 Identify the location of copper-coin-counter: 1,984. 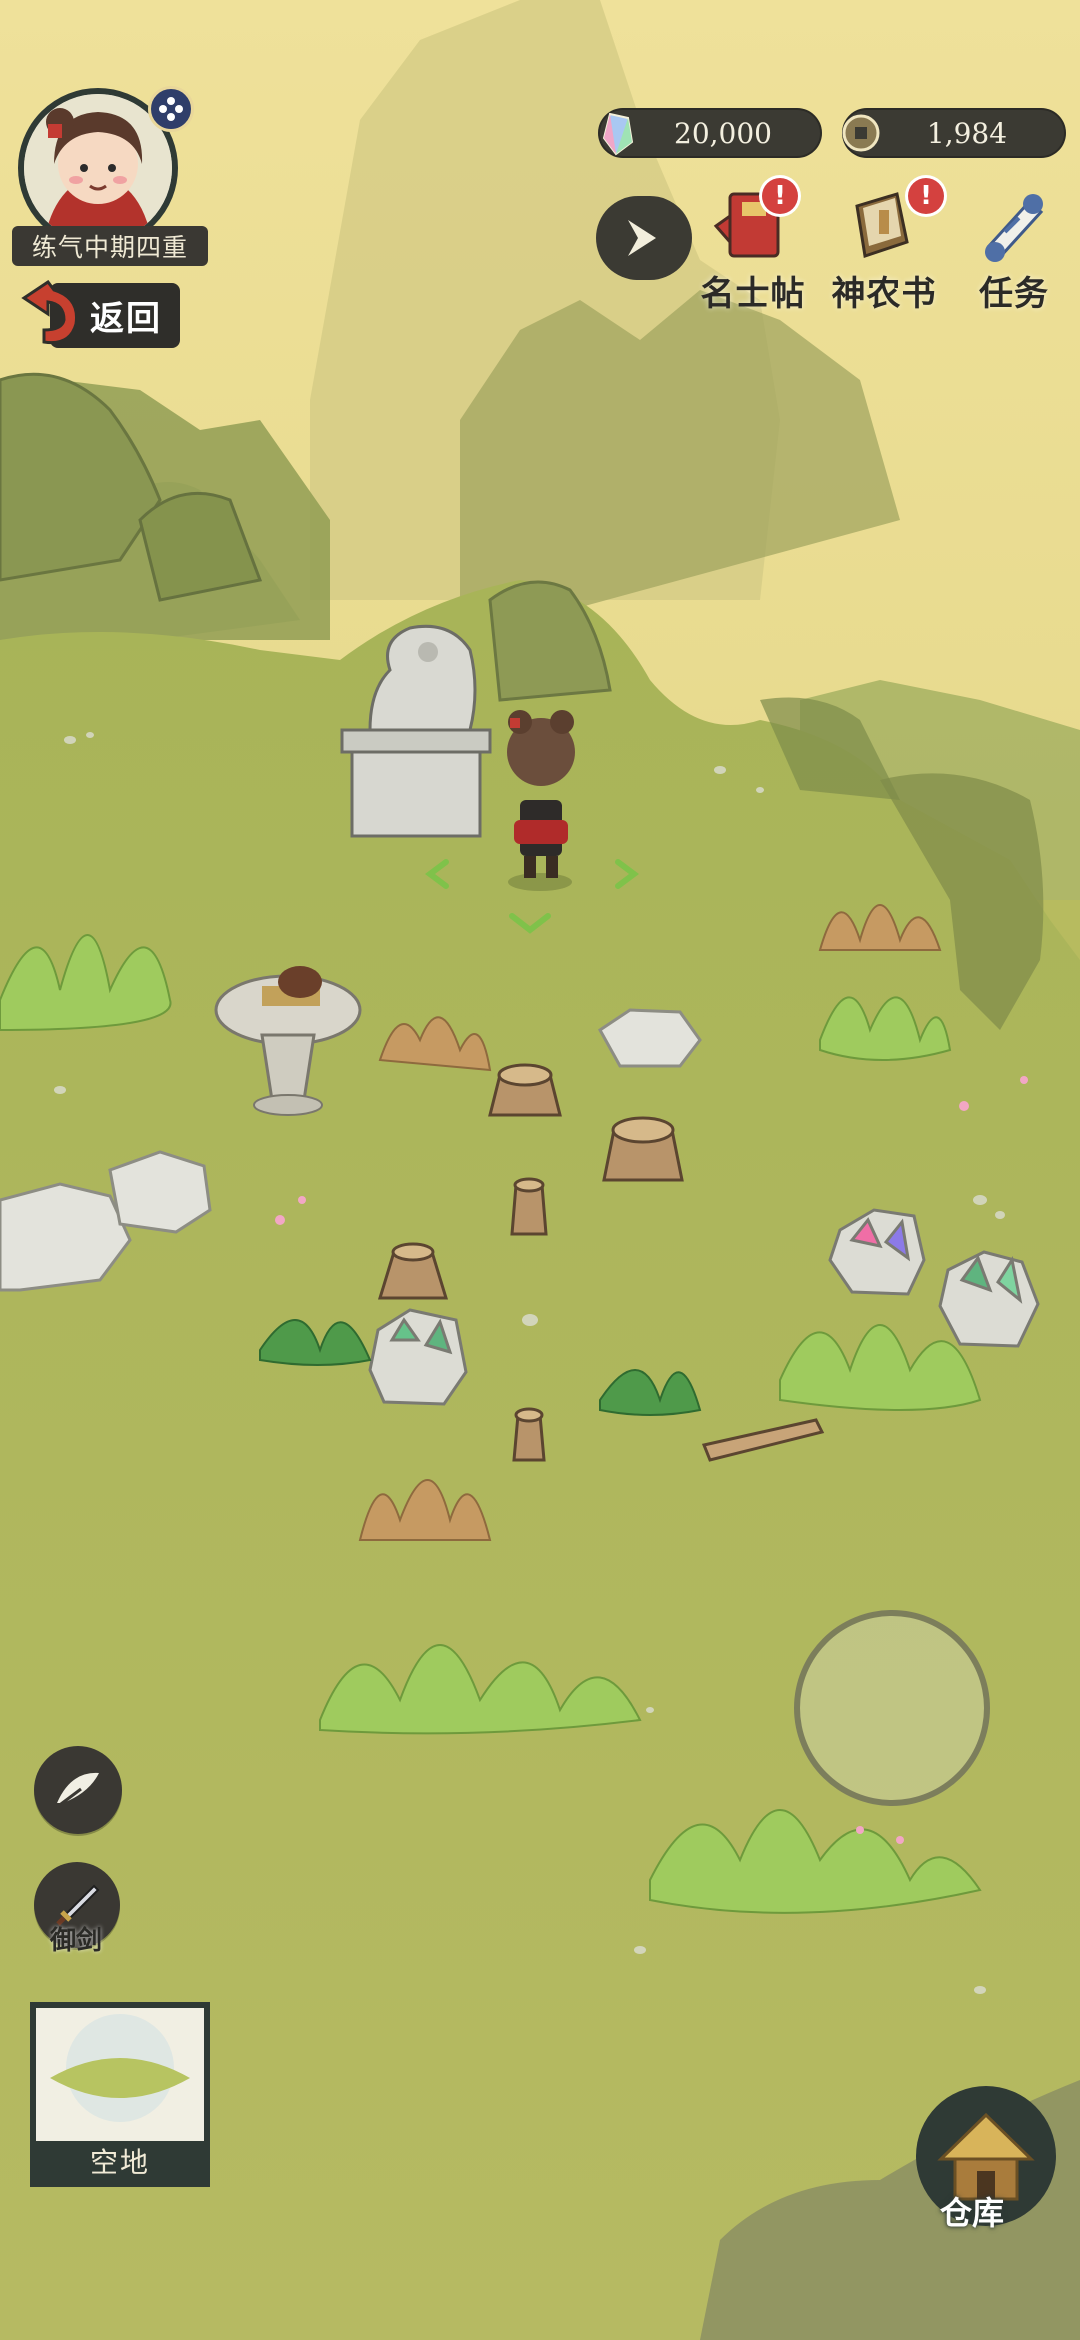
(954, 133).